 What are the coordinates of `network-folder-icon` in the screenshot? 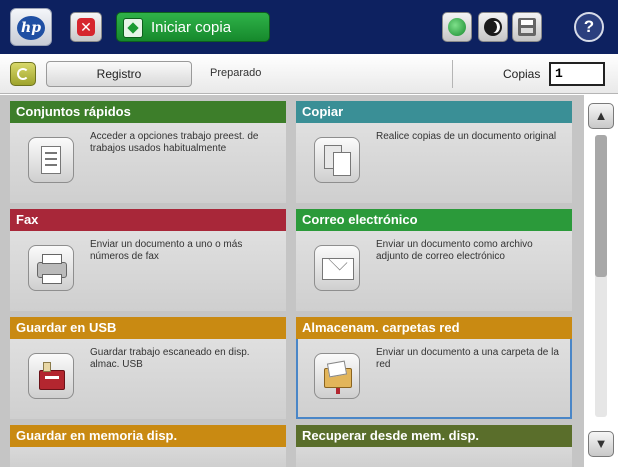 It's located at (337, 376).